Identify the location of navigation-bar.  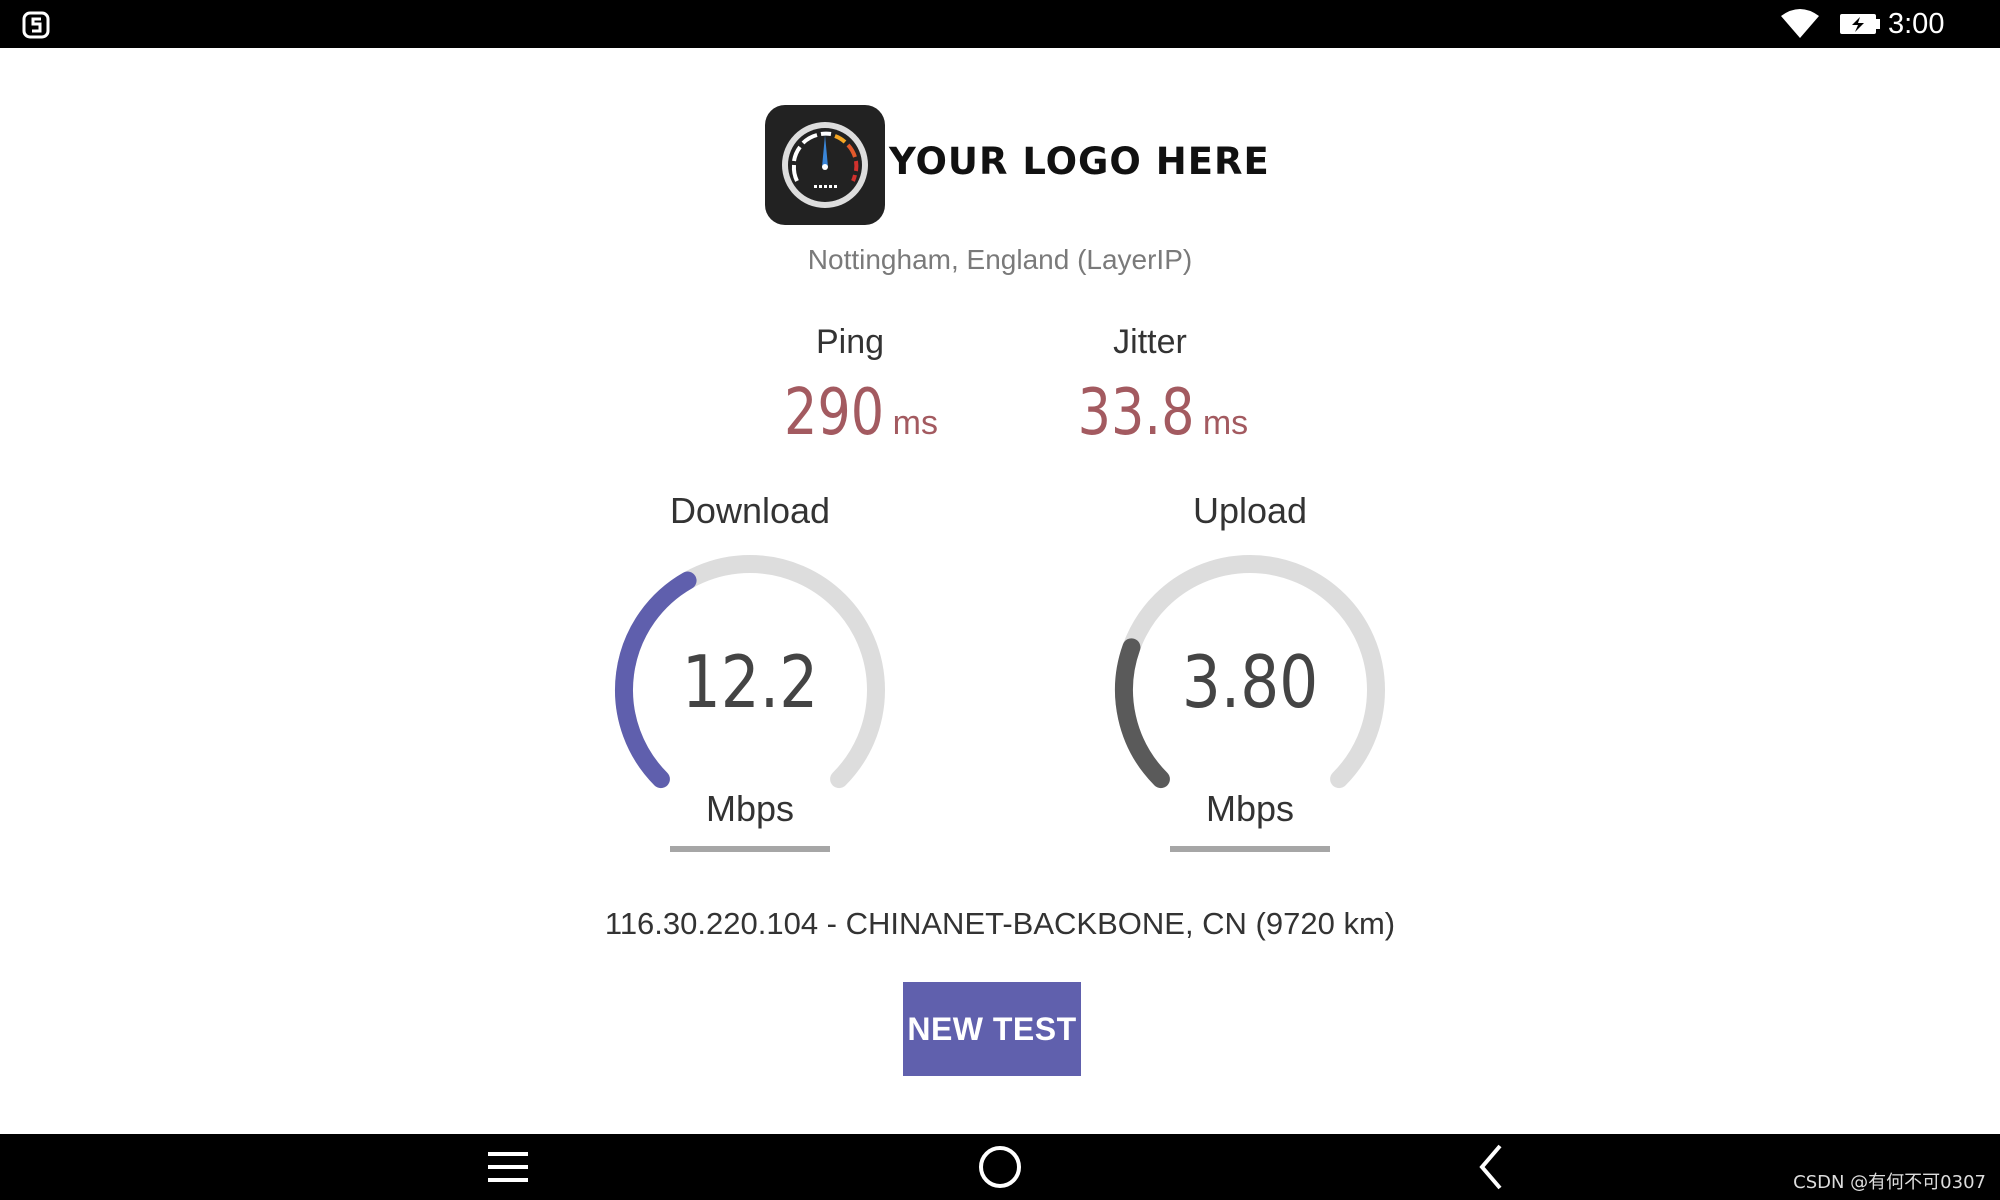
(1000, 1167).